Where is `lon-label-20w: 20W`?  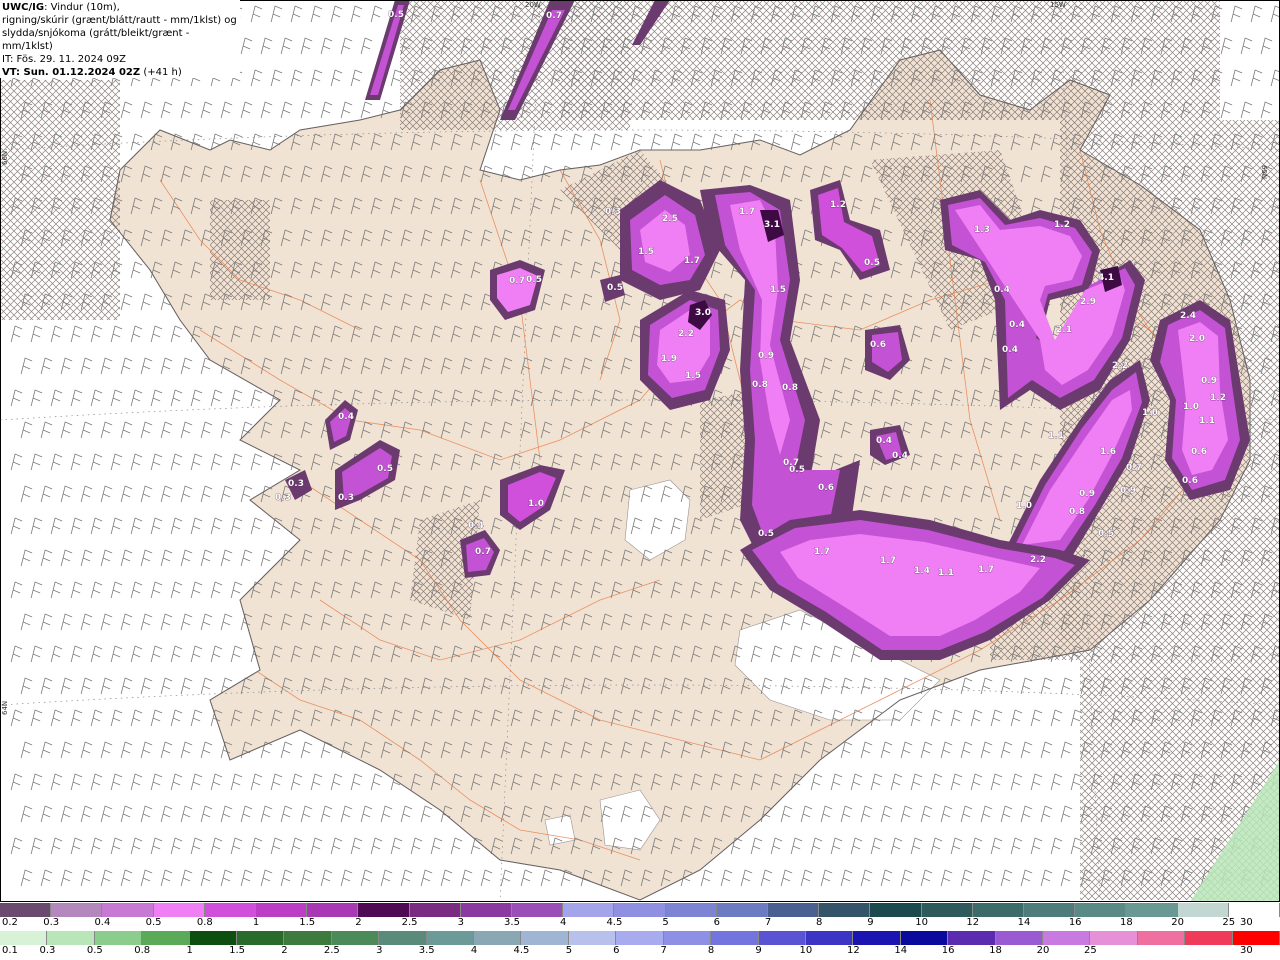
lon-label-20w: 20W is located at coordinates (533, 5).